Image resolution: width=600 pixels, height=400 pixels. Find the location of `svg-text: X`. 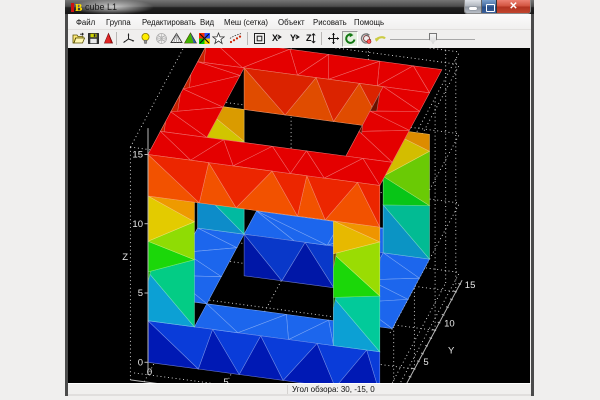

svg-text: X is located at coordinates (275, 38).